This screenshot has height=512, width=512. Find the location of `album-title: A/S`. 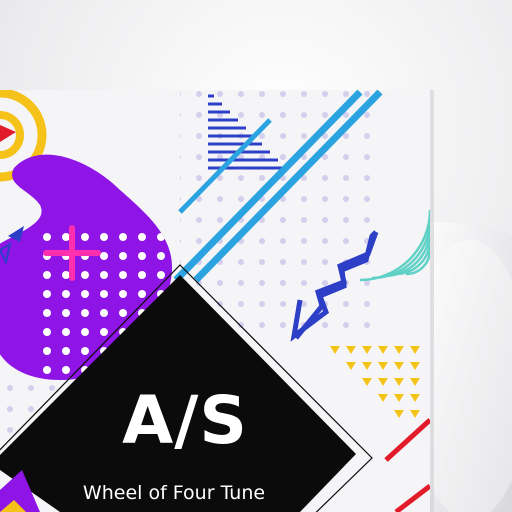

album-title: A/S is located at coordinates (185, 420).